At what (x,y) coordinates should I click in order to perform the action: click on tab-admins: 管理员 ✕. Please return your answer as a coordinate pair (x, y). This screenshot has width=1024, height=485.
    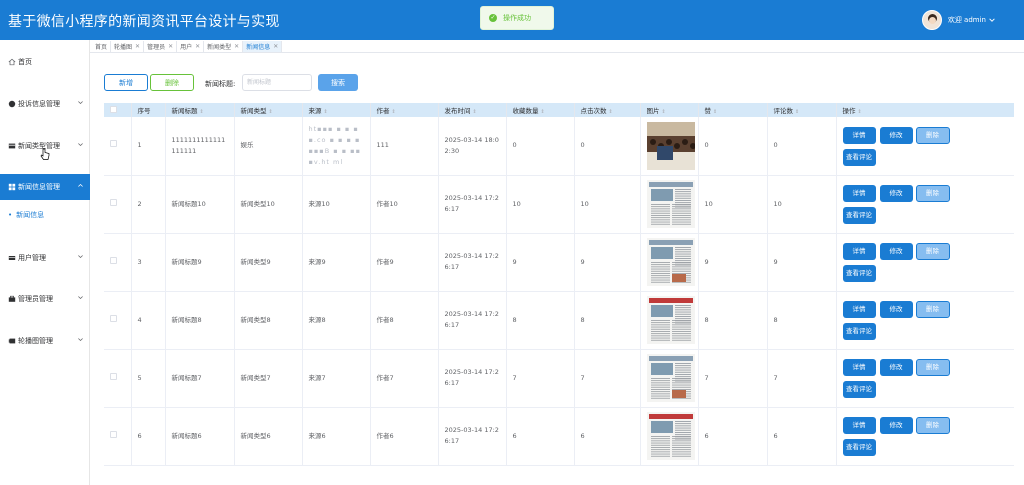
    Looking at the image, I should click on (161, 46).